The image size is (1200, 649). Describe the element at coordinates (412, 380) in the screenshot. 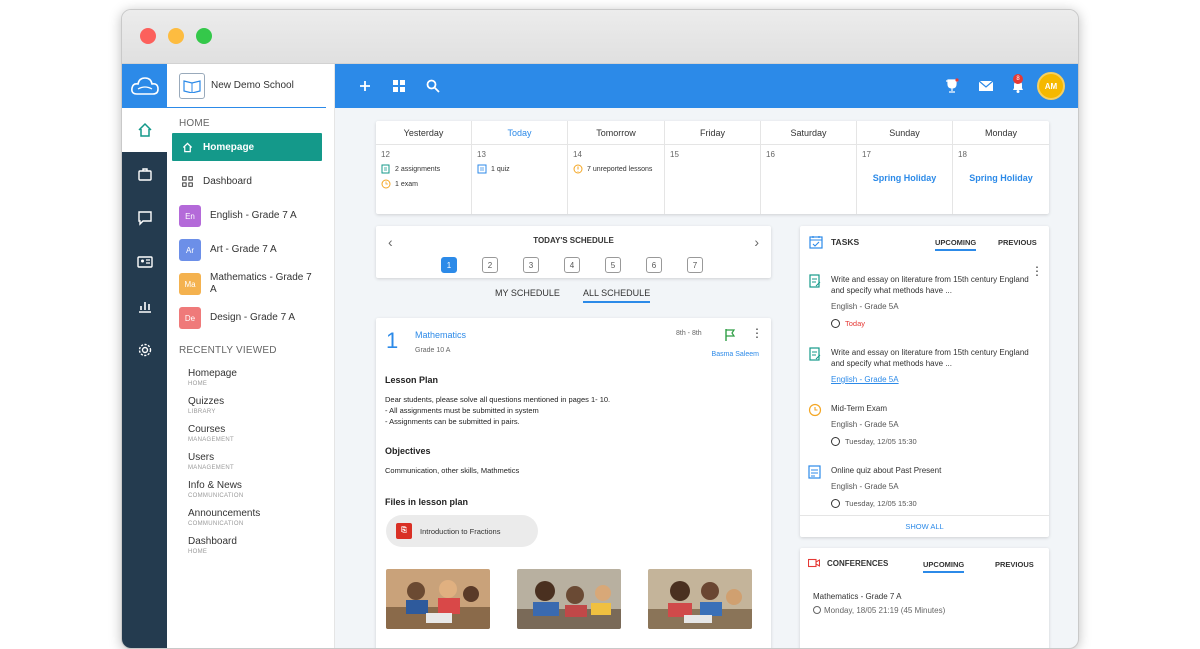

I see `lesson-plan-heading: Lesson Plan` at that location.